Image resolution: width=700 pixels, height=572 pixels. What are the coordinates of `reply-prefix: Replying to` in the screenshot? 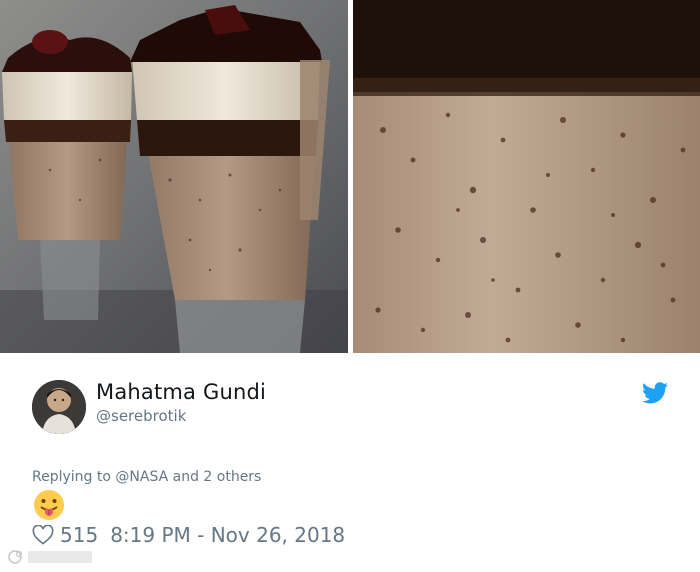 It's located at (74, 477).